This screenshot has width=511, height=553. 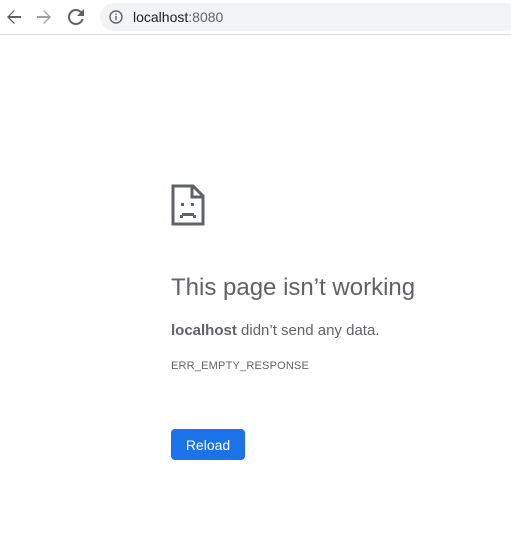 I want to click on error-host: localhost, so click(x=204, y=330).